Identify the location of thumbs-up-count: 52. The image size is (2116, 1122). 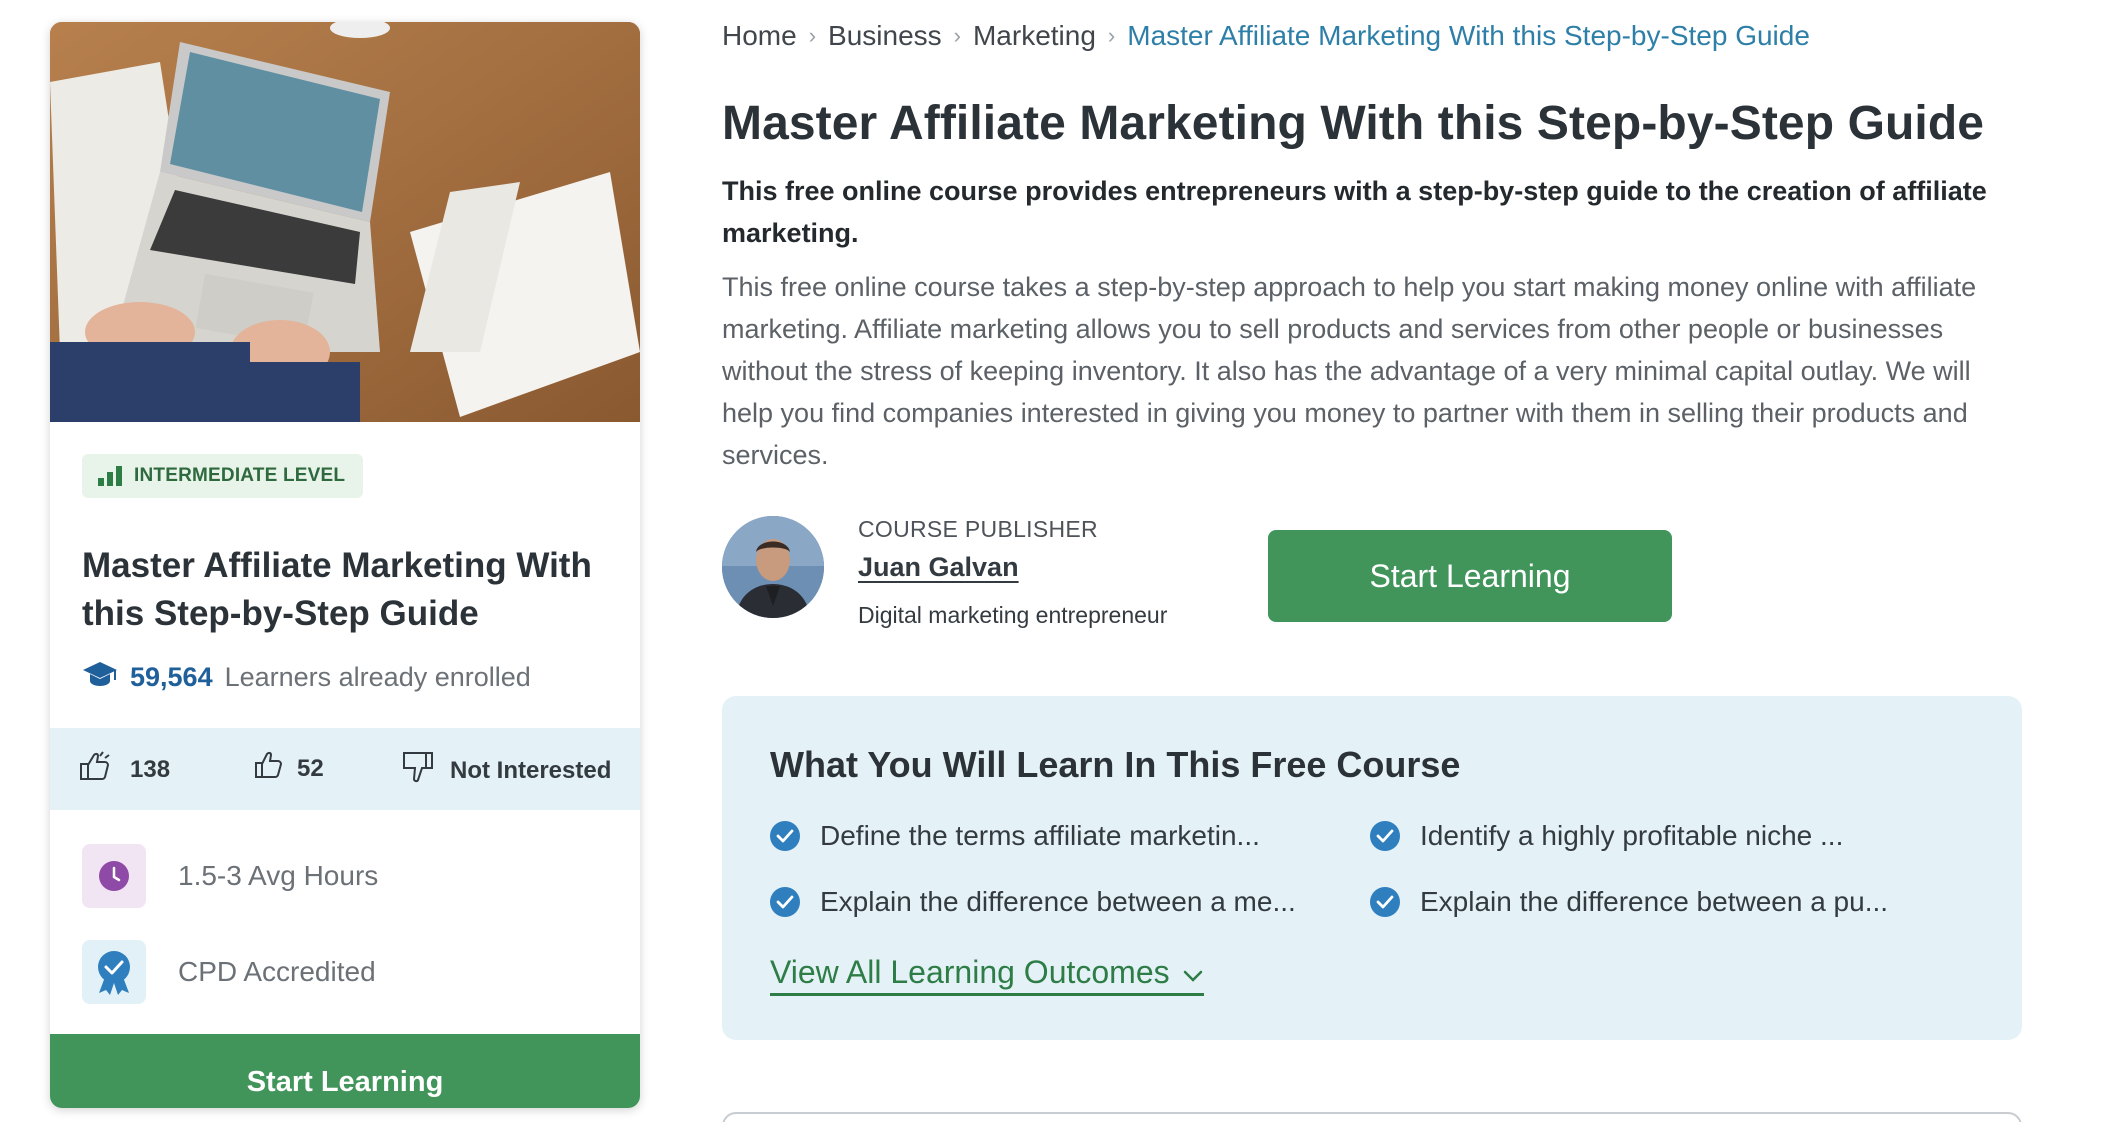
(310, 768).